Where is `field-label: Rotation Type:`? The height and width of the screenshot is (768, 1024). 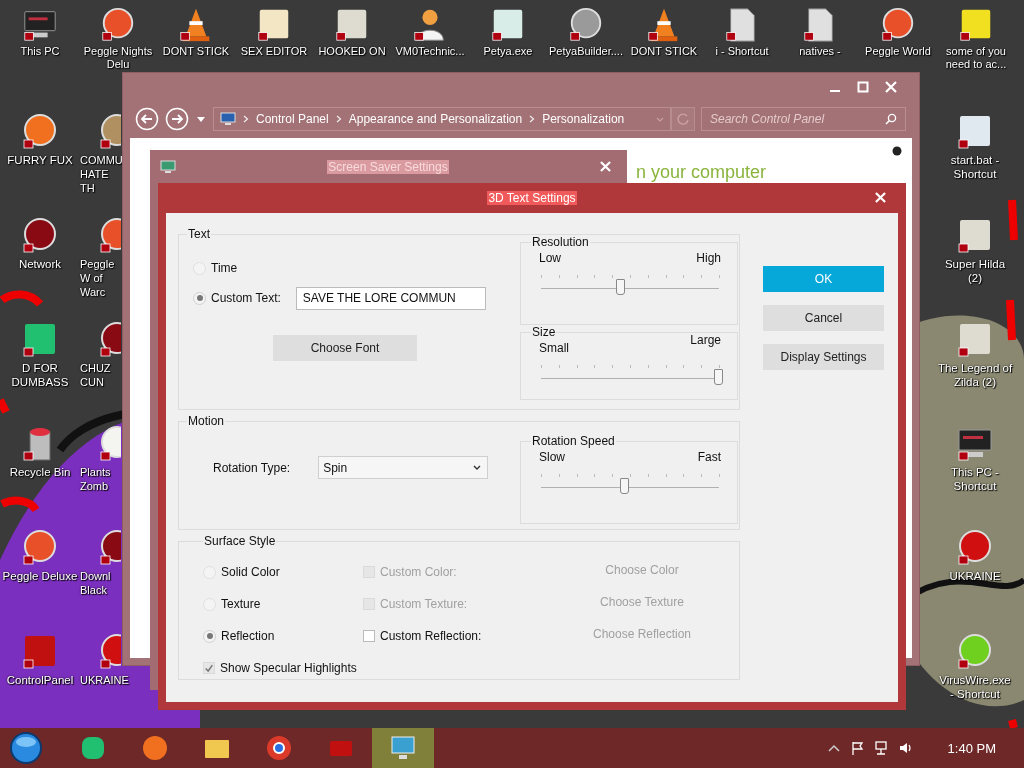 field-label: Rotation Type: is located at coordinates (252, 467).